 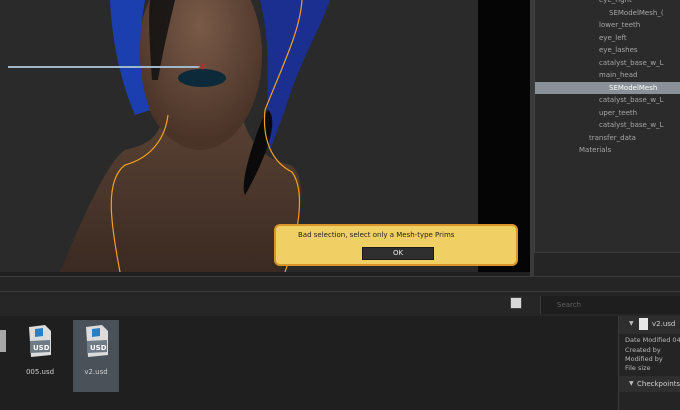 I want to click on stage-panel-footer, so click(x=607, y=264).